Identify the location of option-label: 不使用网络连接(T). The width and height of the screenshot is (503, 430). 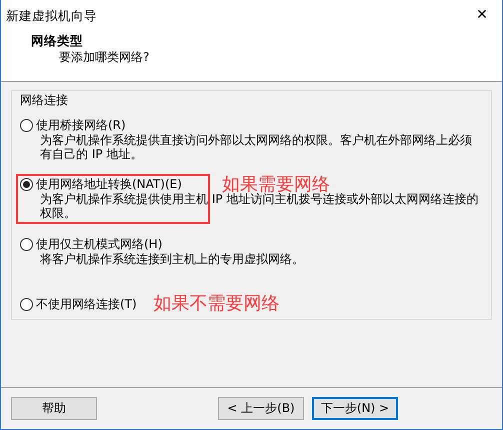
(86, 304).